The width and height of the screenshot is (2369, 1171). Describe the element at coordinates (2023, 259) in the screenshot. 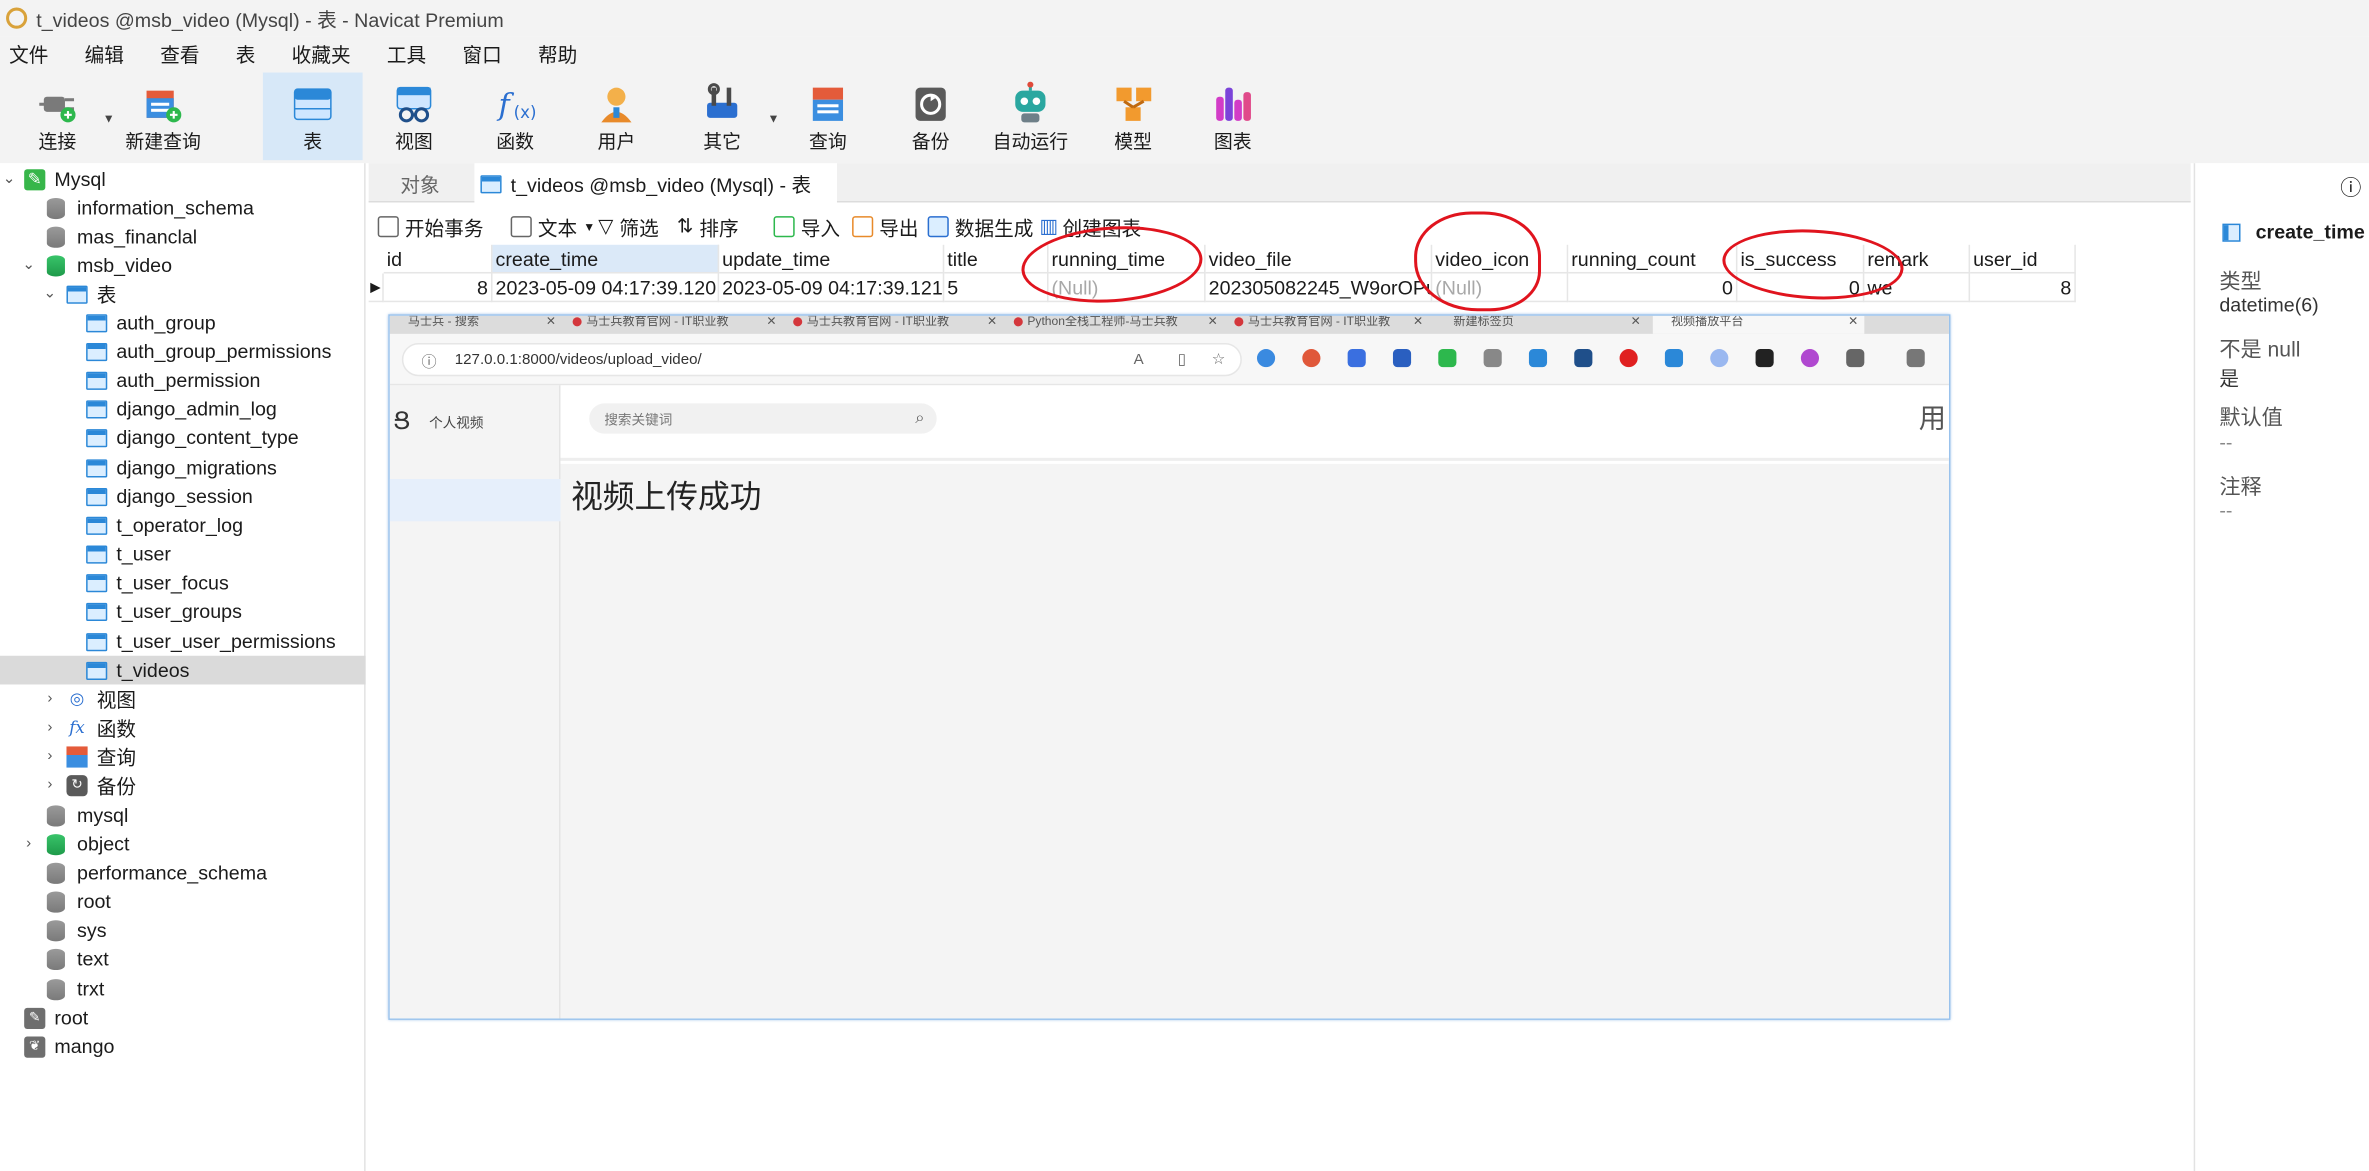

I see `column-header-user-id: user_id` at that location.